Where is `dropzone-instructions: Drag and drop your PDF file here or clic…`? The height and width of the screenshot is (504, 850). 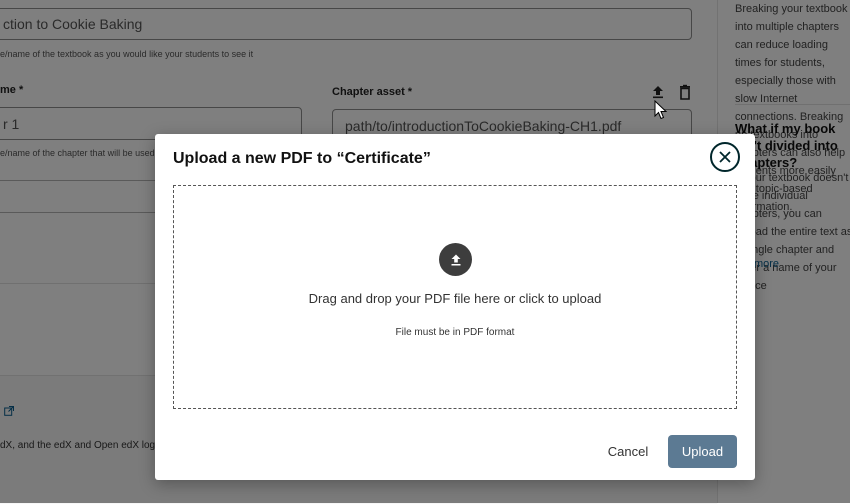 dropzone-instructions: Drag and drop your PDF file here or clic… is located at coordinates (455, 298).